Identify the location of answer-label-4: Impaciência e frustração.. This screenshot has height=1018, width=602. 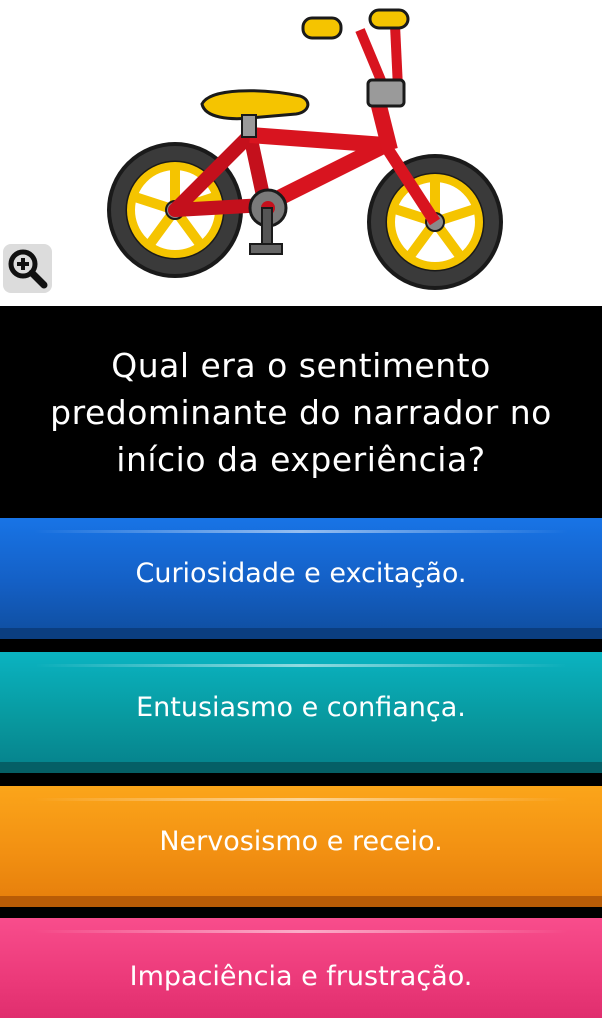
(301, 976).